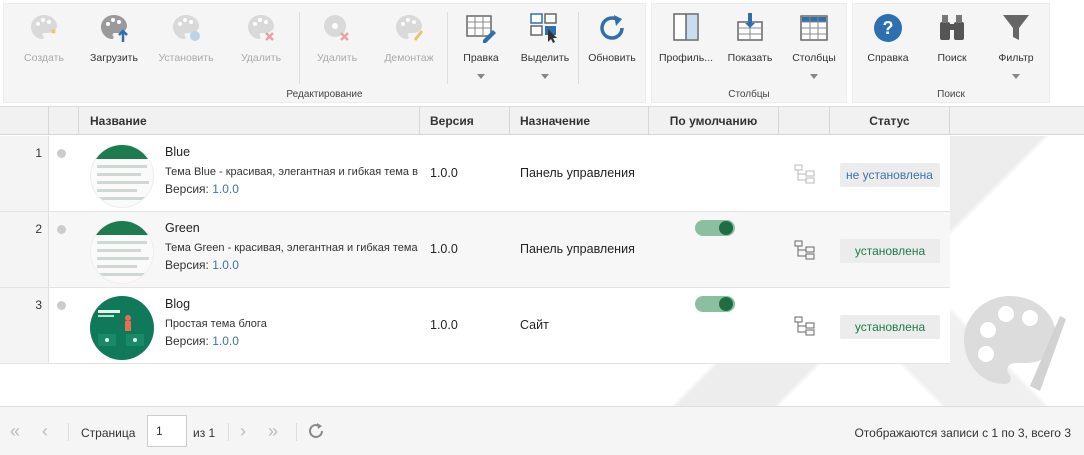 The height and width of the screenshot is (455, 1084). I want to click on row-number-cell: 2, so click(24, 249).